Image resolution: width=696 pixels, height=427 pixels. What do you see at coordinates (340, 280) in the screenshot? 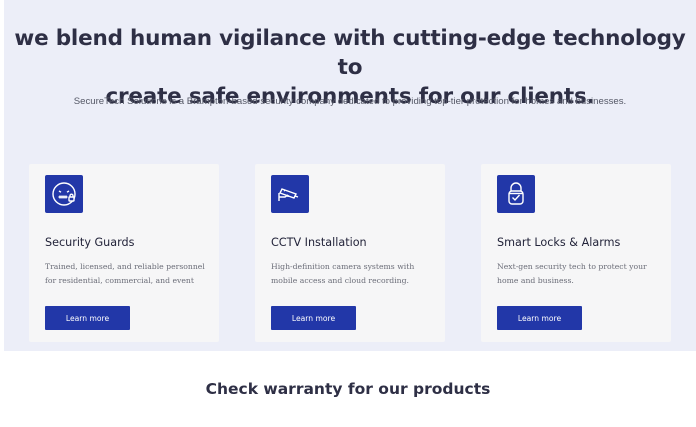
I see `service-card-description-line-2: mobile access and cloud recording.` at bounding box center [340, 280].